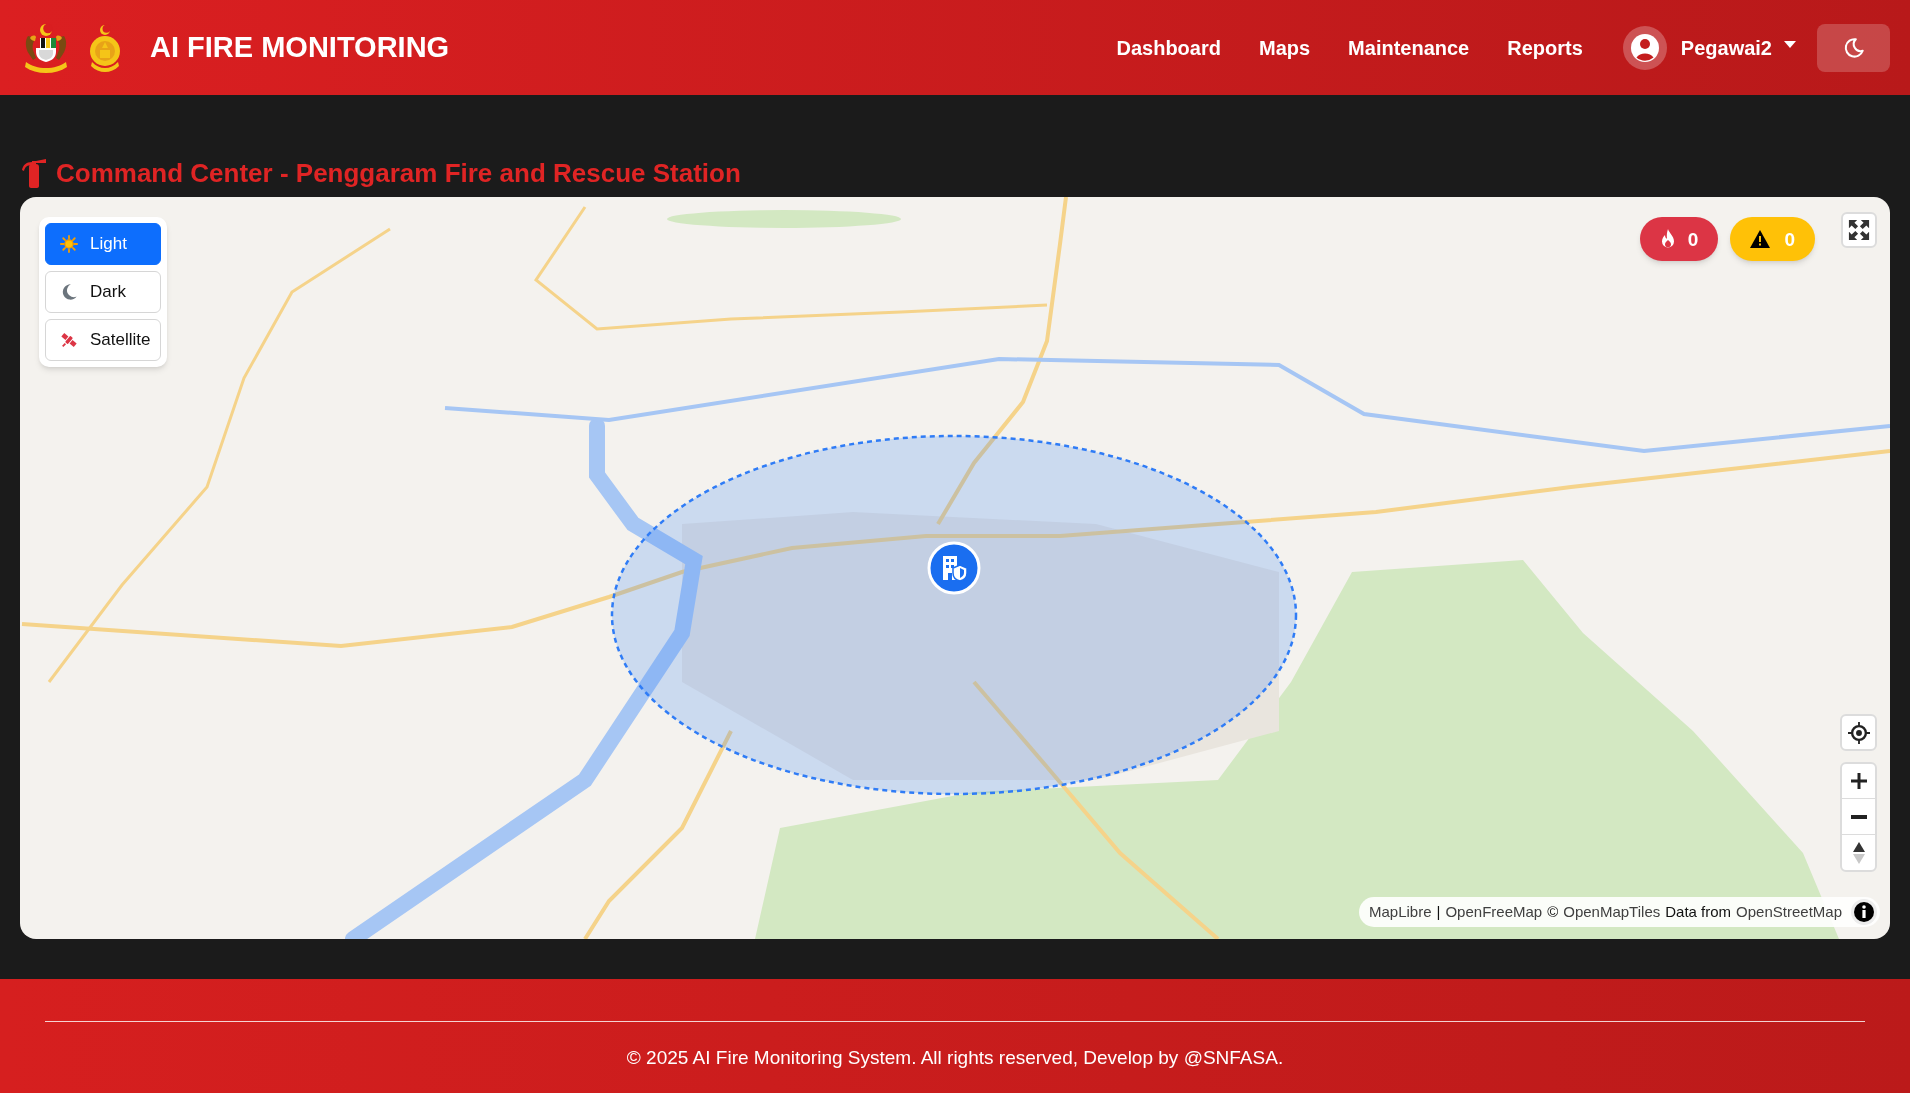 The image size is (1910, 1093). I want to click on theme-toggle-button, so click(1853, 47).